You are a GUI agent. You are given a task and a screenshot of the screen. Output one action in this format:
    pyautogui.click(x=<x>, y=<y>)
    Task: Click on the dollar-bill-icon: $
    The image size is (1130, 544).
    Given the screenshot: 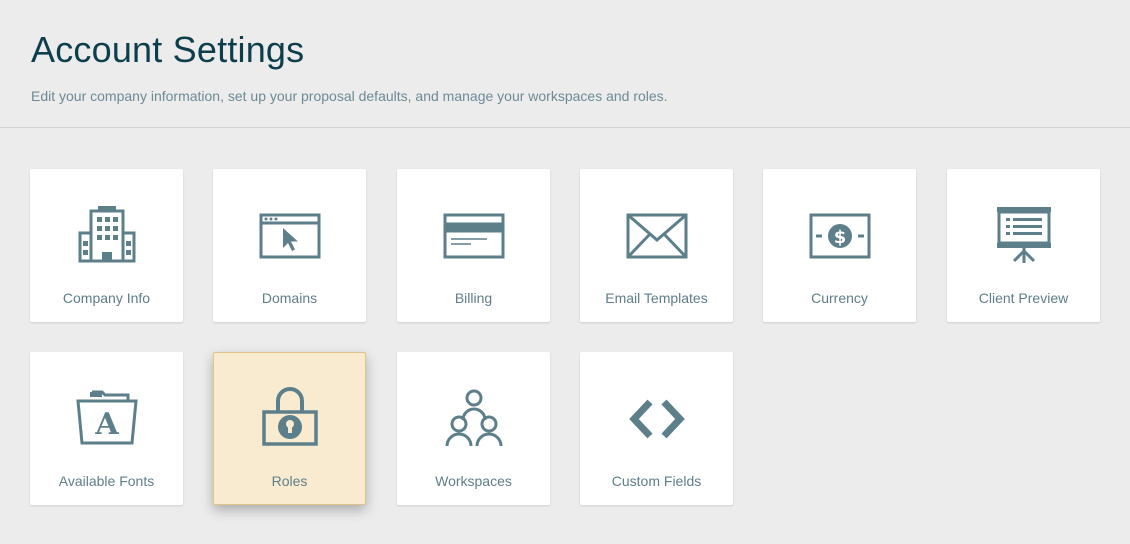 What is the action you would take?
    pyautogui.click(x=840, y=234)
    